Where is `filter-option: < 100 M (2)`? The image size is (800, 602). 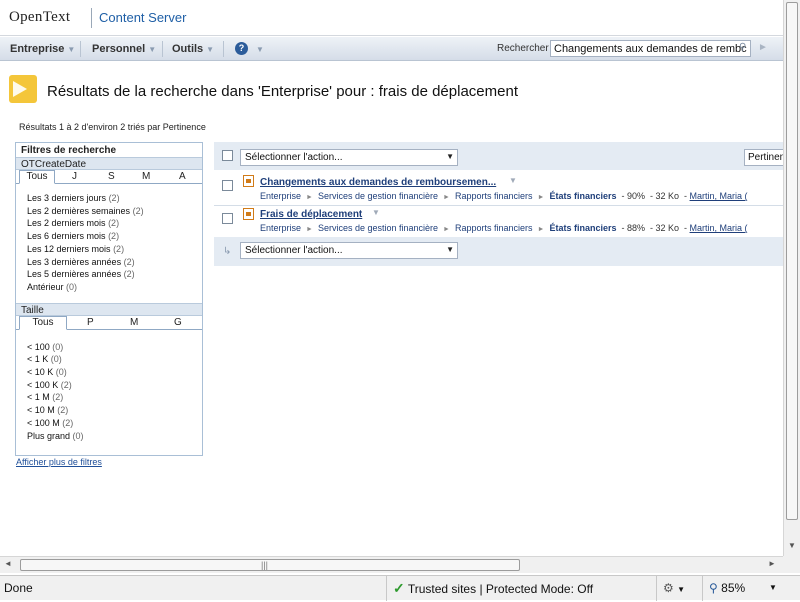 filter-option: < 100 M (2) is located at coordinates (114, 423).